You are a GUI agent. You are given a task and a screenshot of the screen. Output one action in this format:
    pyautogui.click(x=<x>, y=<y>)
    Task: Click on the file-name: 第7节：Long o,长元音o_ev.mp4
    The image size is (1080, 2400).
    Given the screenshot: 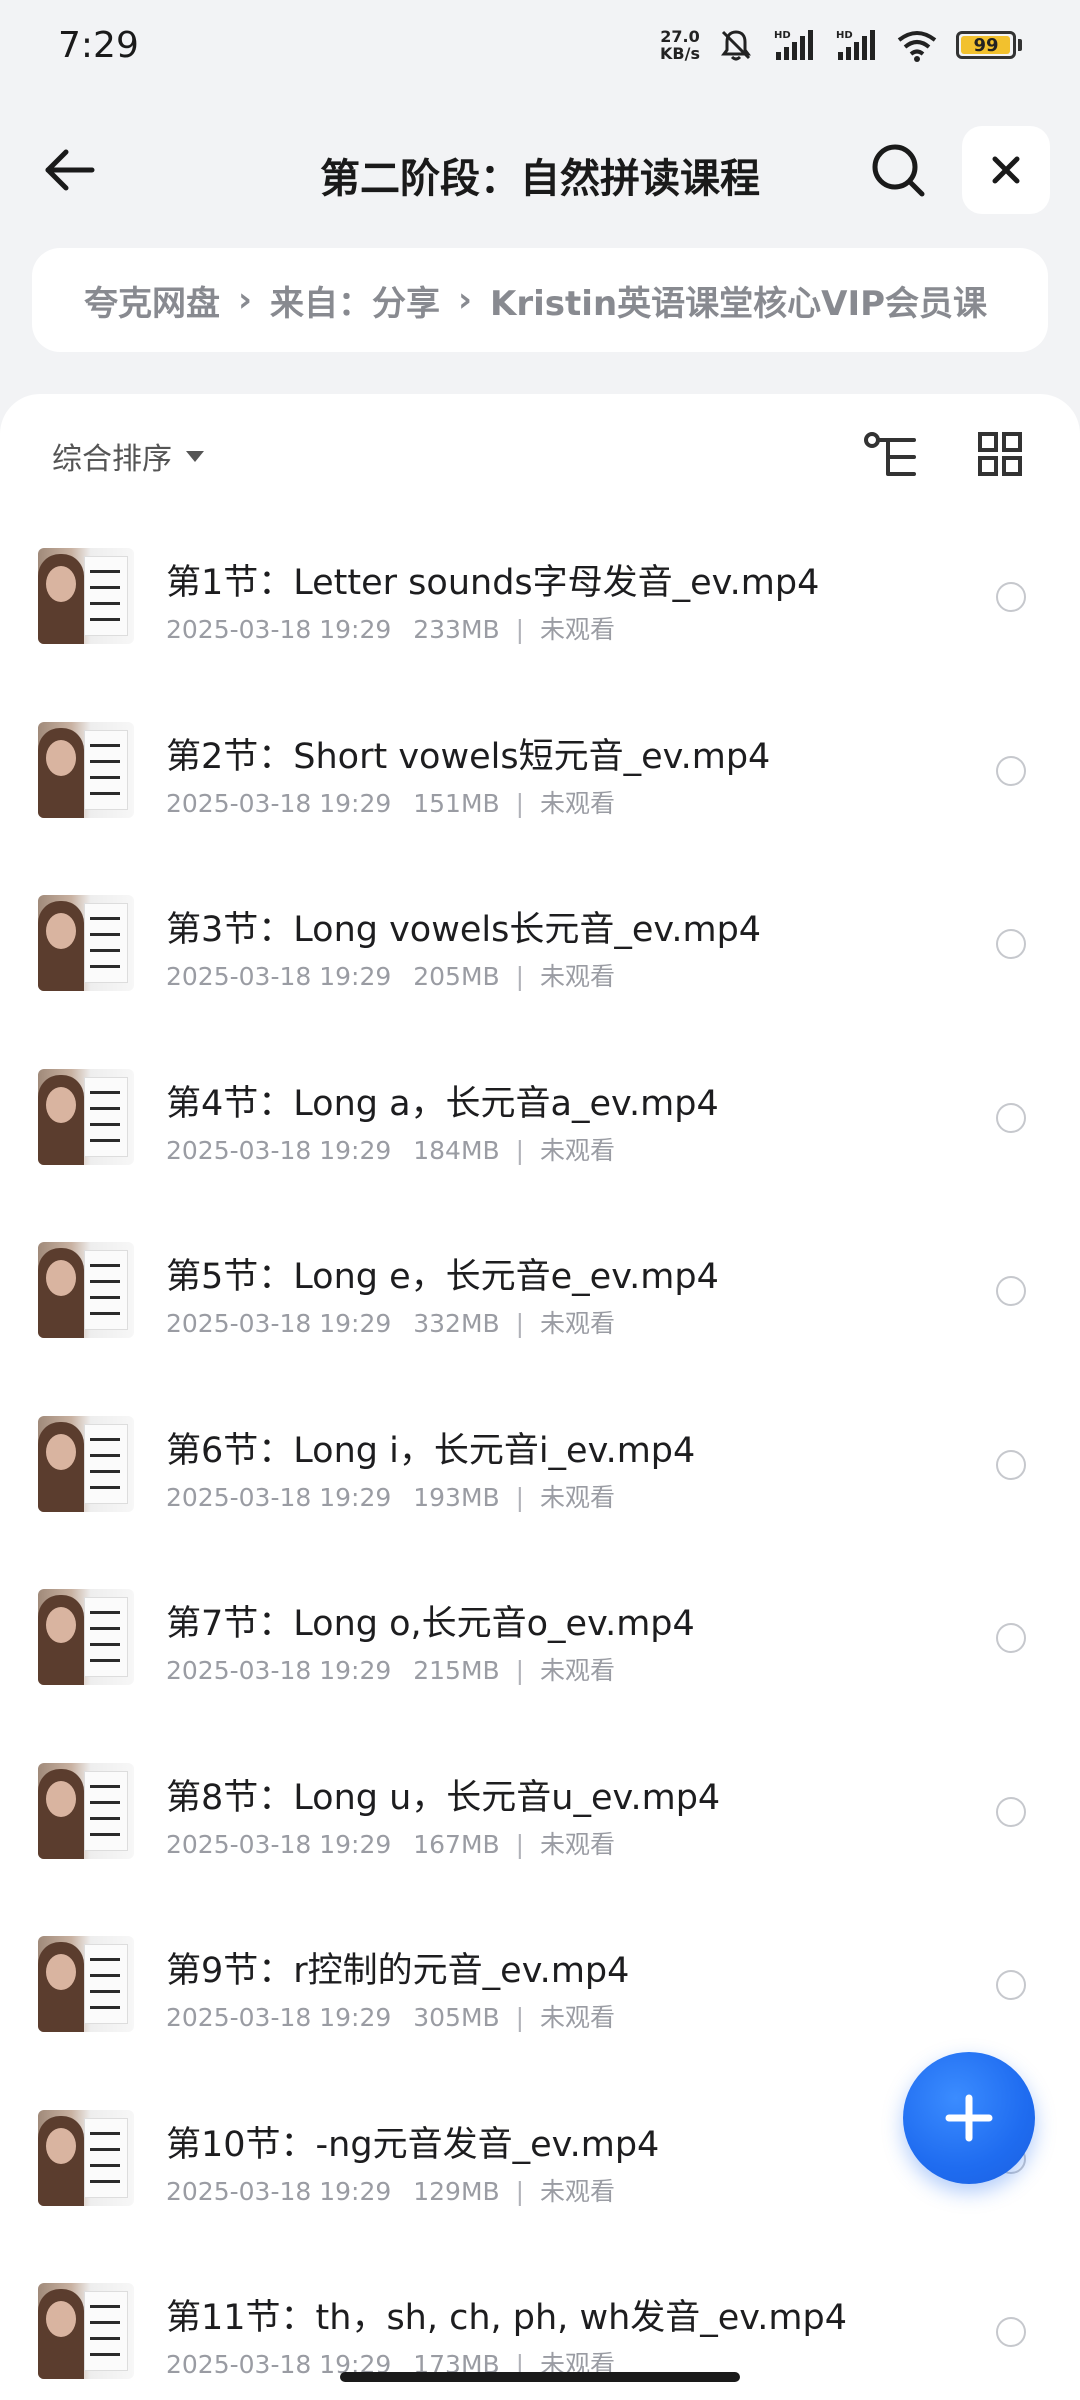 What is the action you would take?
    pyautogui.click(x=430, y=1624)
    